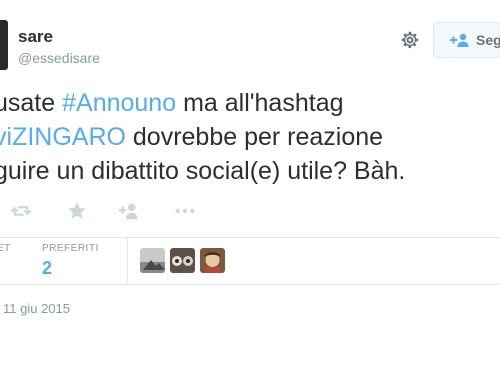 This screenshot has width=500, height=375. I want to click on favorite-icon, so click(77, 211).